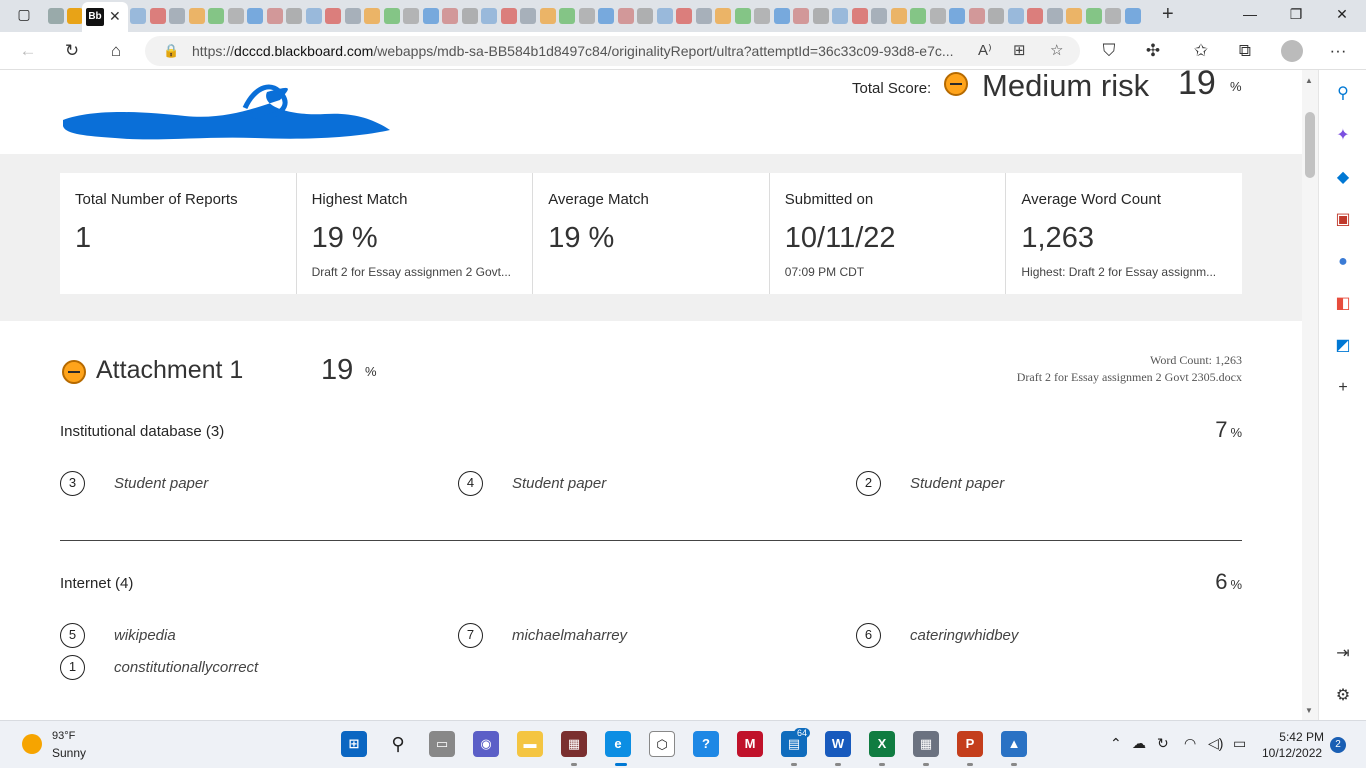  I want to click on powerpoint-icon: P, so click(970, 744).